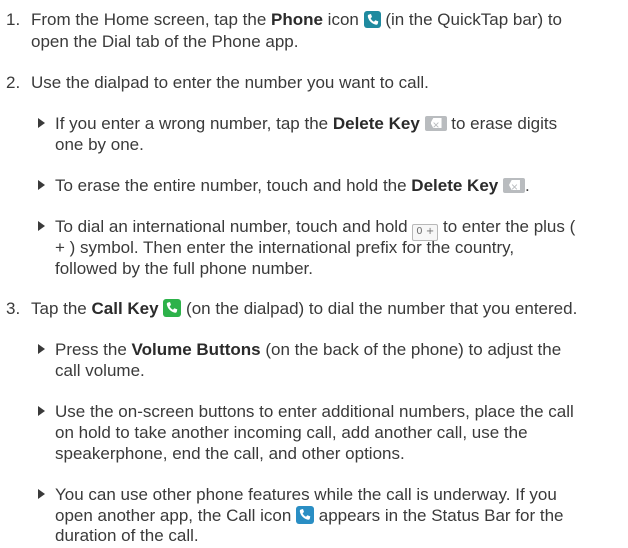  What do you see at coordinates (196, 349) in the screenshot?
I see `volume-buttons-term: Volume Buttons` at bounding box center [196, 349].